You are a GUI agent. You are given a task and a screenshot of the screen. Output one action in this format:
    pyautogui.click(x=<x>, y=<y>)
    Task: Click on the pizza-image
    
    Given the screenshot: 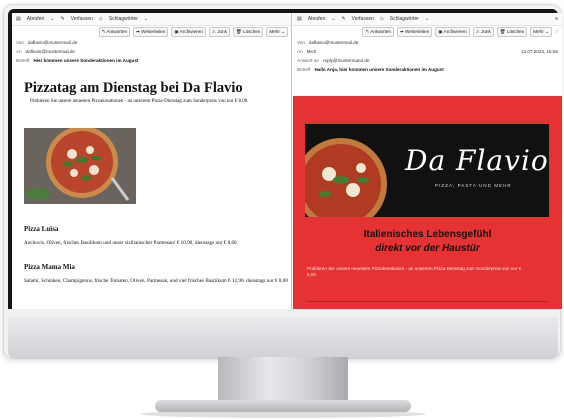 What is the action you would take?
    pyautogui.click(x=80, y=166)
    